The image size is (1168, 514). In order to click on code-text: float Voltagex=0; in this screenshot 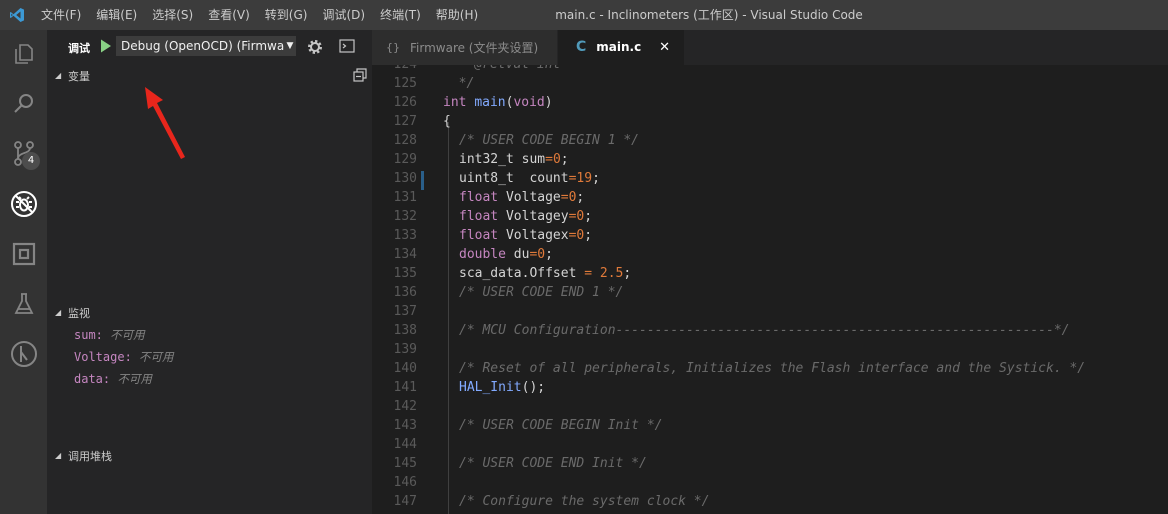, I will do `click(526, 235)`.